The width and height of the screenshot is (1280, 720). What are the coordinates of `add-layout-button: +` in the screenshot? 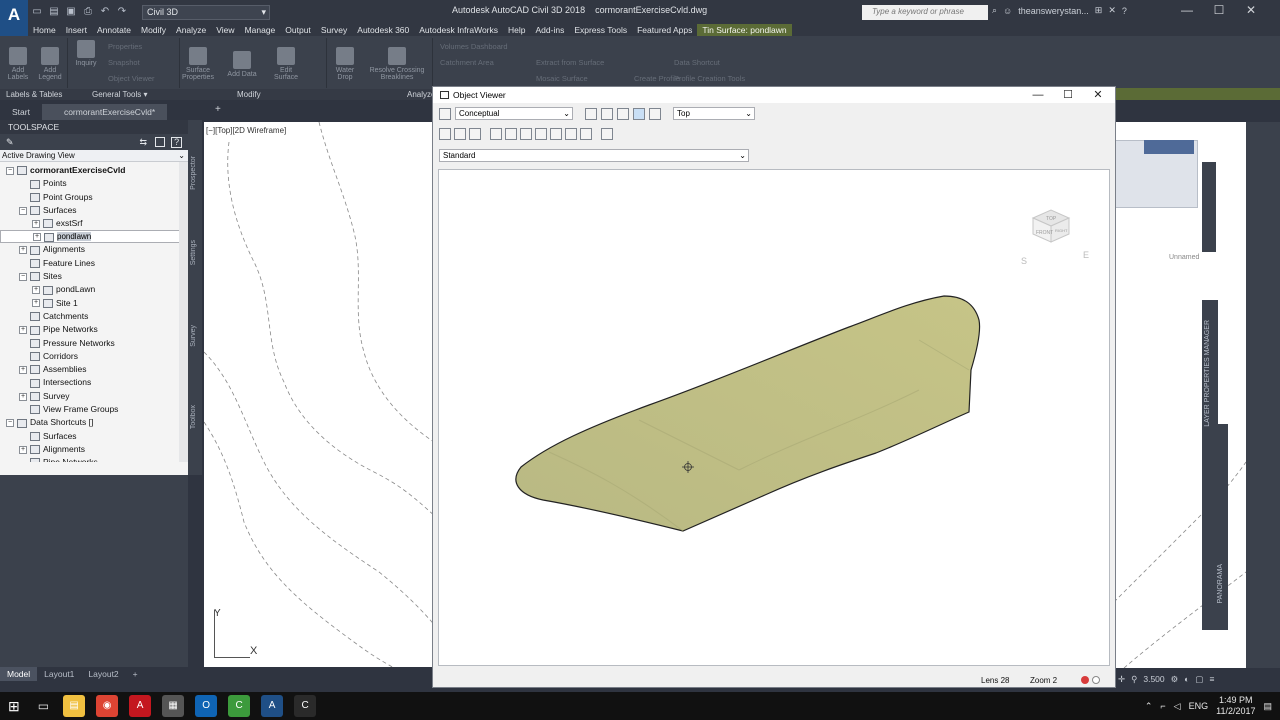 It's located at (135, 674).